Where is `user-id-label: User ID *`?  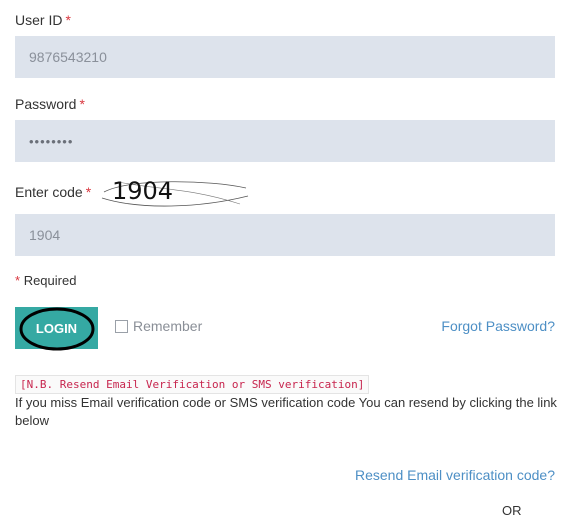
user-id-label: User ID * is located at coordinates (43, 20).